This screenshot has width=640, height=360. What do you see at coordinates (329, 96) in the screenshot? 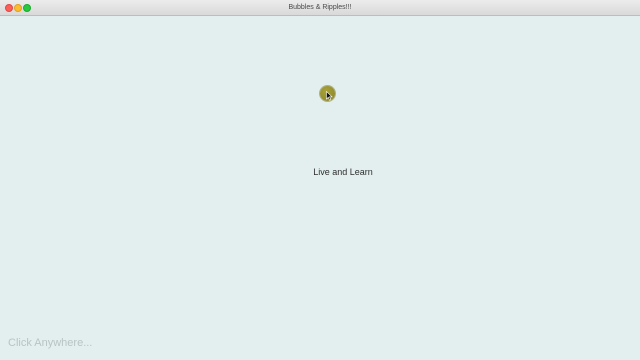
I see `mouse-cursor-icon` at bounding box center [329, 96].